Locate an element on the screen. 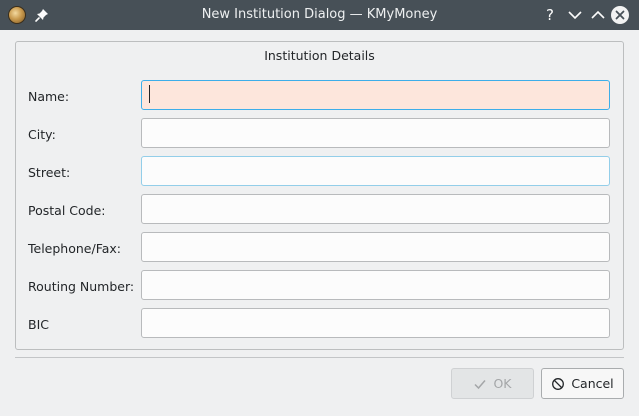 This screenshot has height=416, width=639. group-title: Institution Details is located at coordinates (319, 55).